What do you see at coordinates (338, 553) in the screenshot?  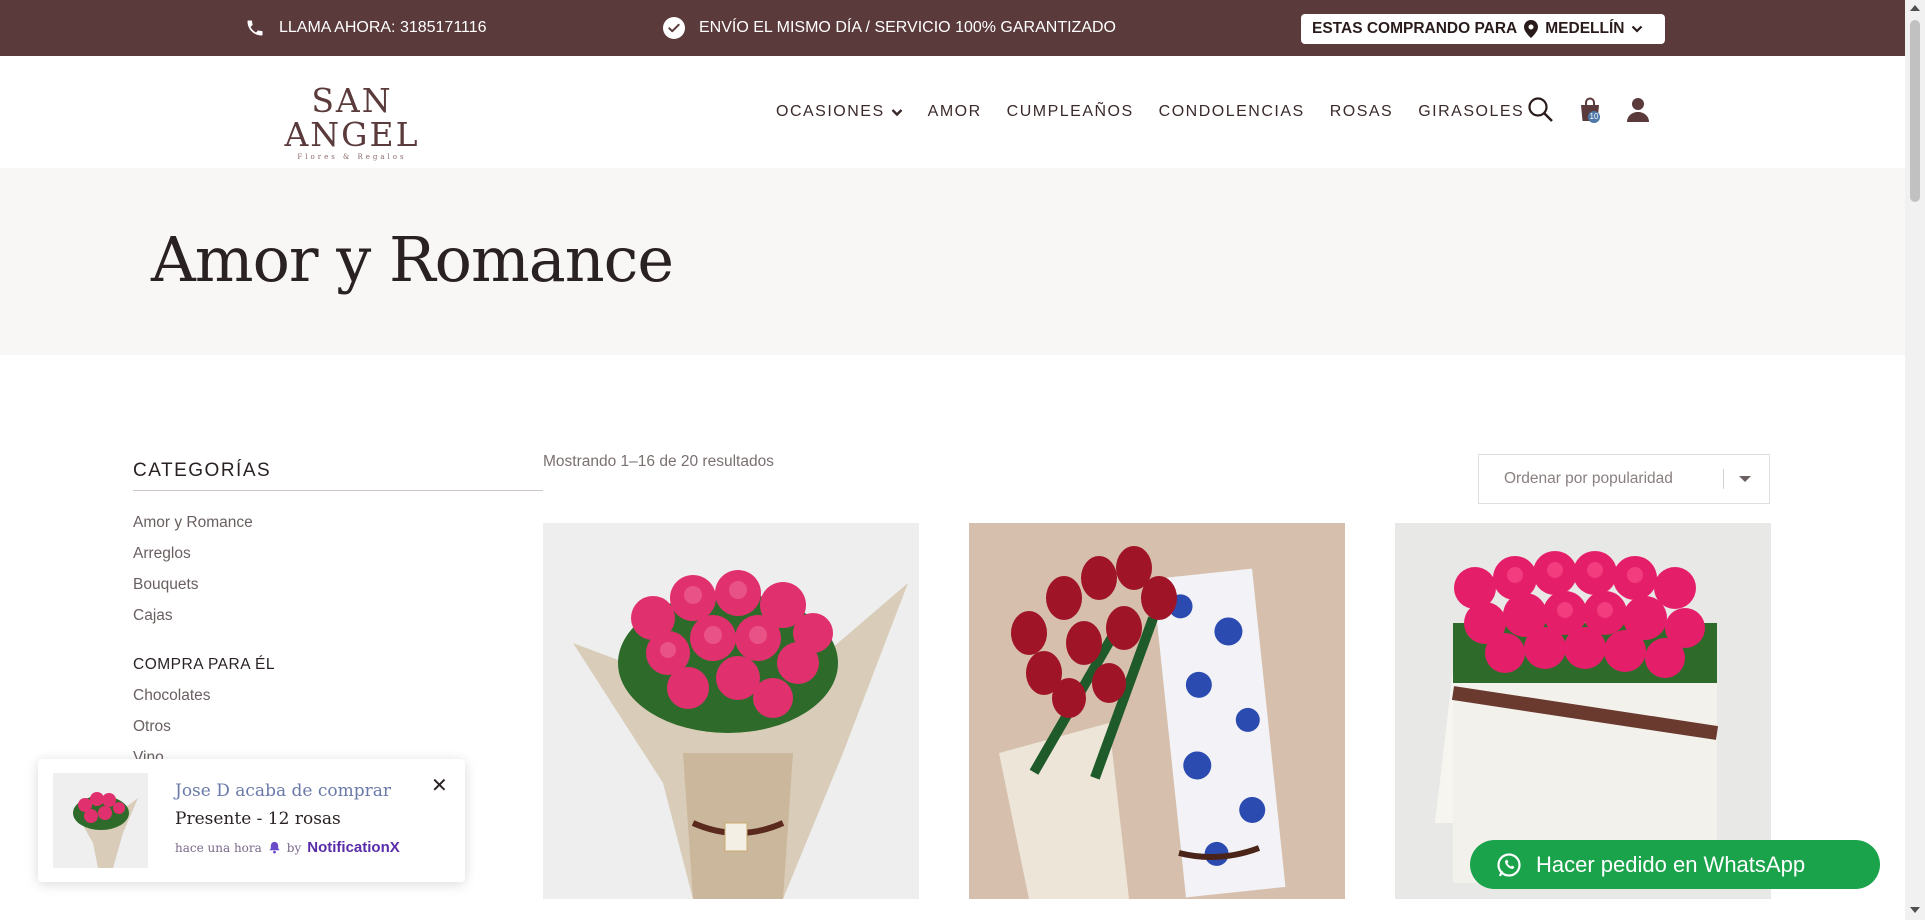 I see `category-arreglos: Arreglos` at bounding box center [338, 553].